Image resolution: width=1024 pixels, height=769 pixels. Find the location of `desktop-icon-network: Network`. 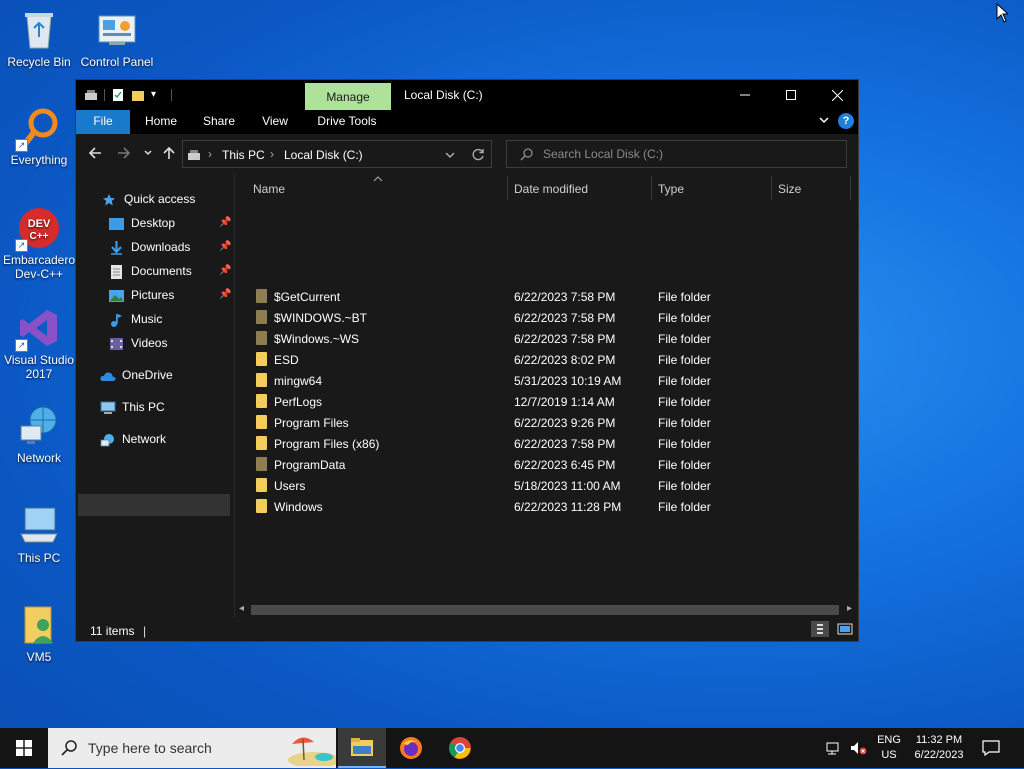

desktop-icon-network: Network is located at coordinates (39, 434).